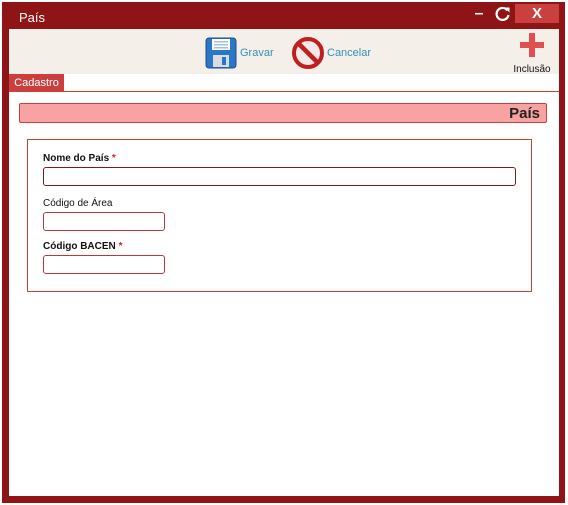 The width and height of the screenshot is (568, 505). I want to click on restore-button, so click(503, 15).